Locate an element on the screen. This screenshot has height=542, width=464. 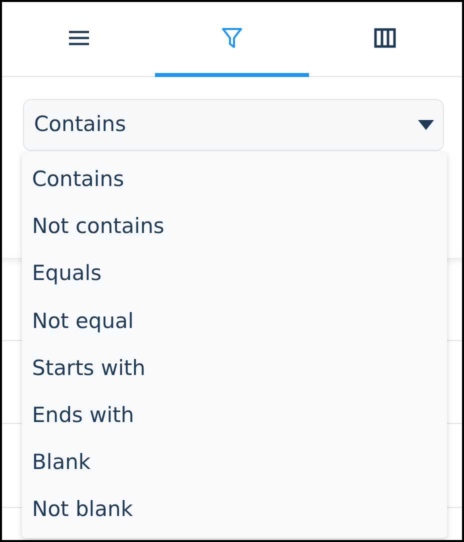
operator-select: Contains is located at coordinates (233, 125).